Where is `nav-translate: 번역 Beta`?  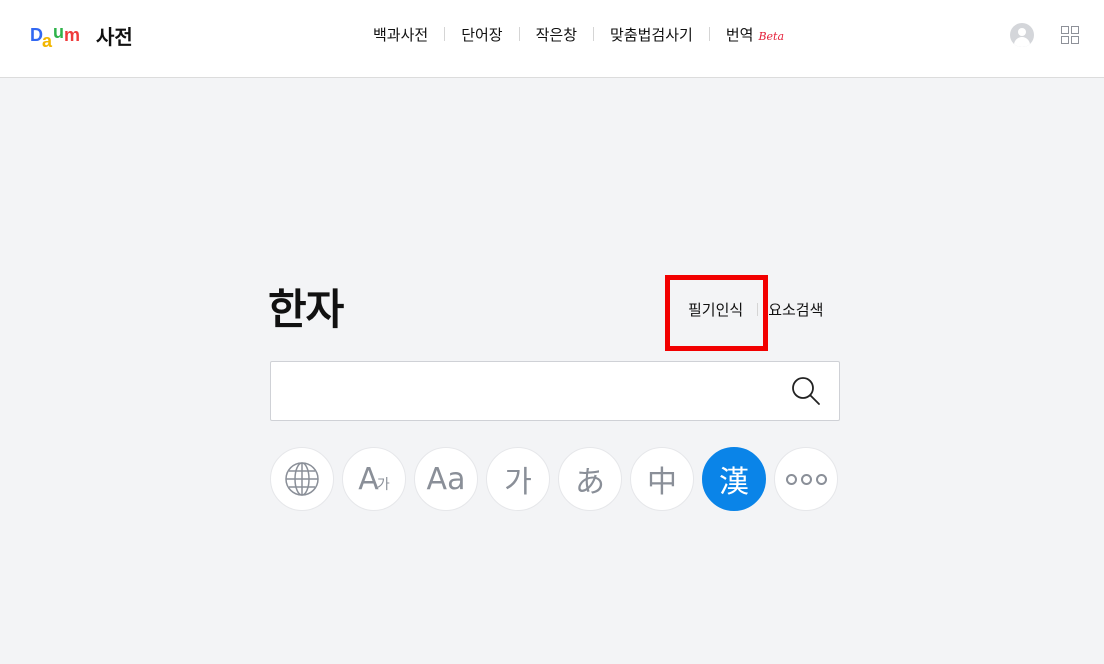 nav-translate: 번역 Beta is located at coordinates (755, 34).